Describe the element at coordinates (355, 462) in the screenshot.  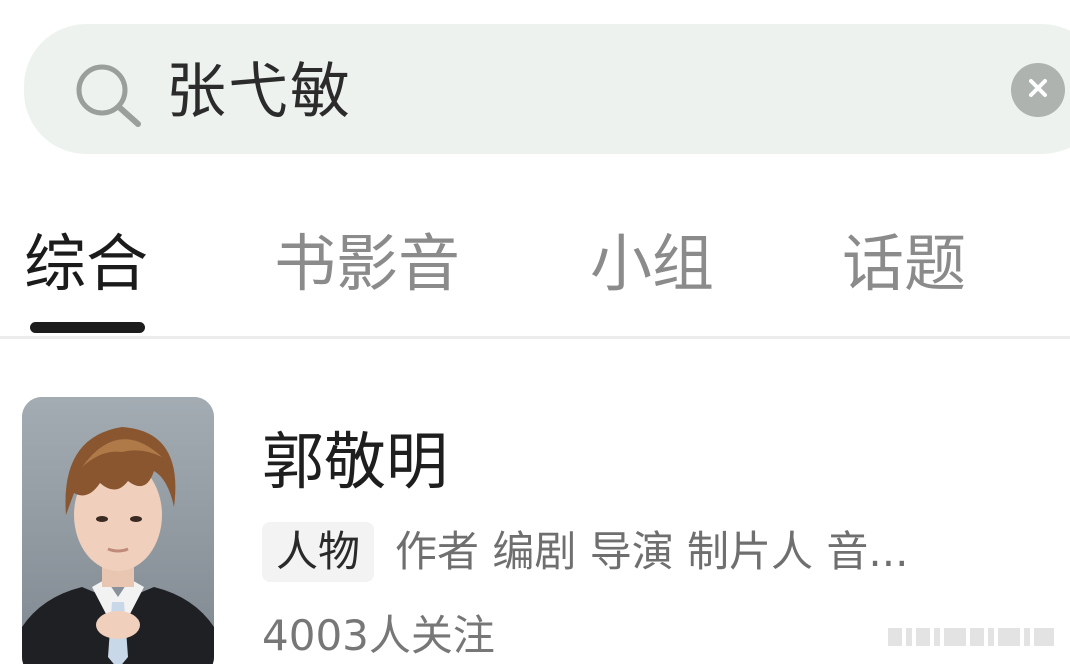
I see `result-name: 郭敬明` at that location.